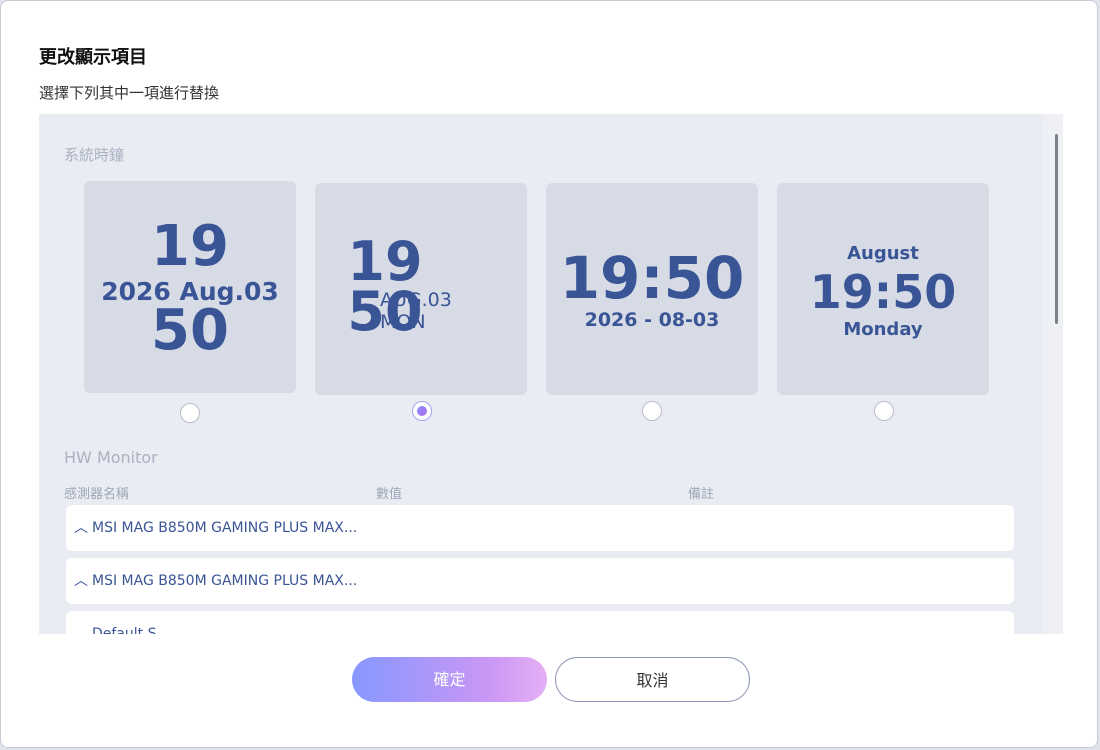 Image resolution: width=1100 pixels, height=750 pixels. Describe the element at coordinates (883, 329) in the screenshot. I see `clock-weekday: Monday` at that location.